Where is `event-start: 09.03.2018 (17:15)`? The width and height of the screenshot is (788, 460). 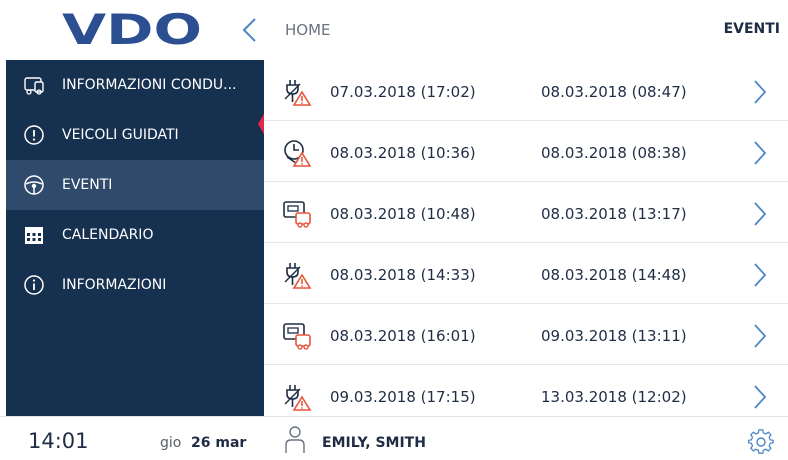 event-start: 09.03.2018 (17:15) is located at coordinates (403, 397).